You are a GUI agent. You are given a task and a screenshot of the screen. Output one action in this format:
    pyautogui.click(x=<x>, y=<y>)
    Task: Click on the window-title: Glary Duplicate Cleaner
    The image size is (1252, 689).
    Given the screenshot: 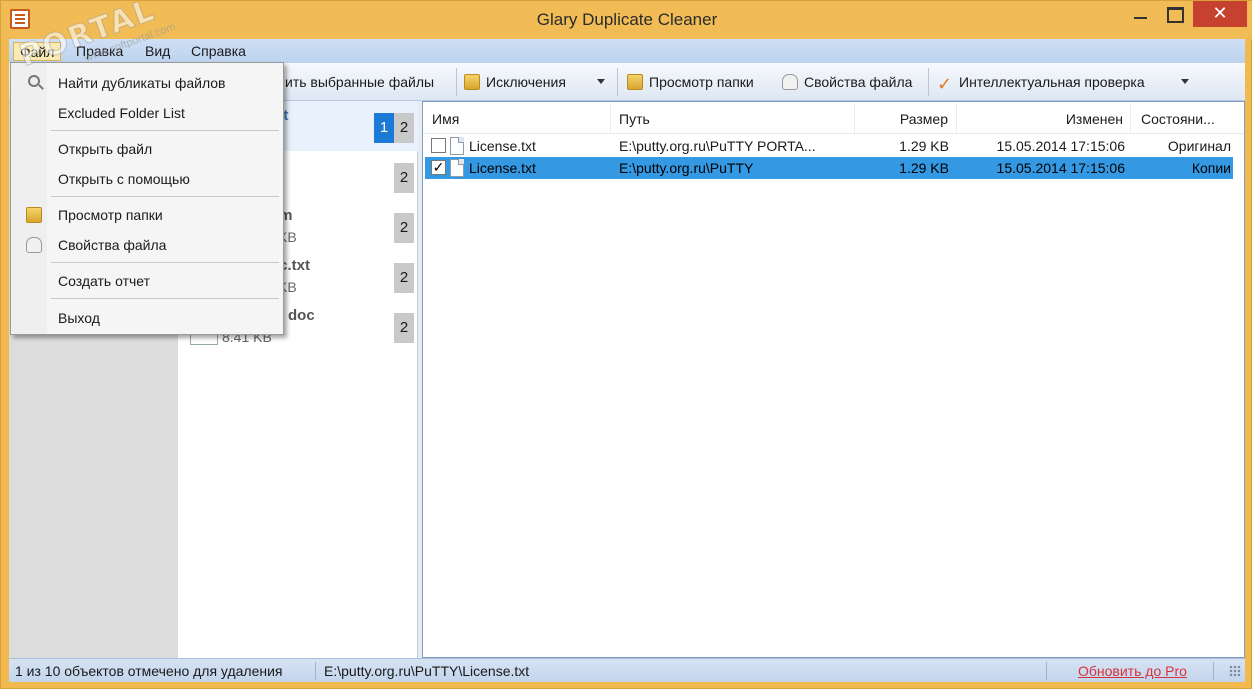 What is the action you would take?
    pyautogui.click(x=627, y=19)
    